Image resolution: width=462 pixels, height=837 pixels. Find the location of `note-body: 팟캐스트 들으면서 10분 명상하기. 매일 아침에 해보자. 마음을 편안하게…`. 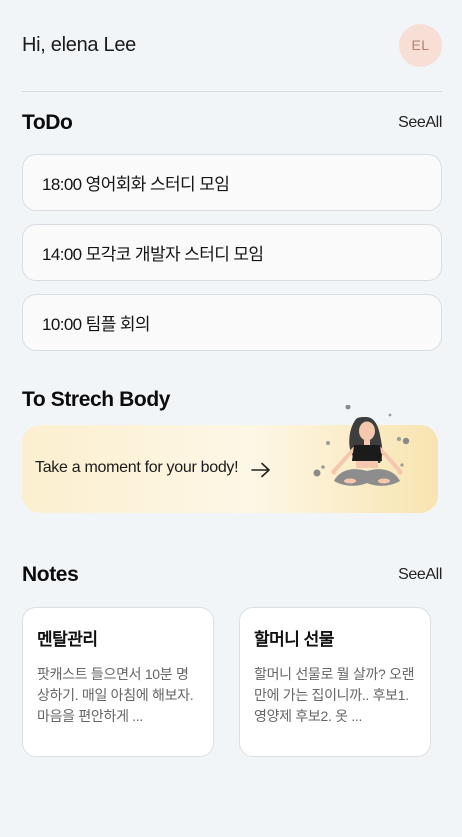

note-body: 팟캐스트 들으면서 10분 명상하기. 매일 아침에 해보자. 마음을 편안하게… is located at coordinates (115, 695).